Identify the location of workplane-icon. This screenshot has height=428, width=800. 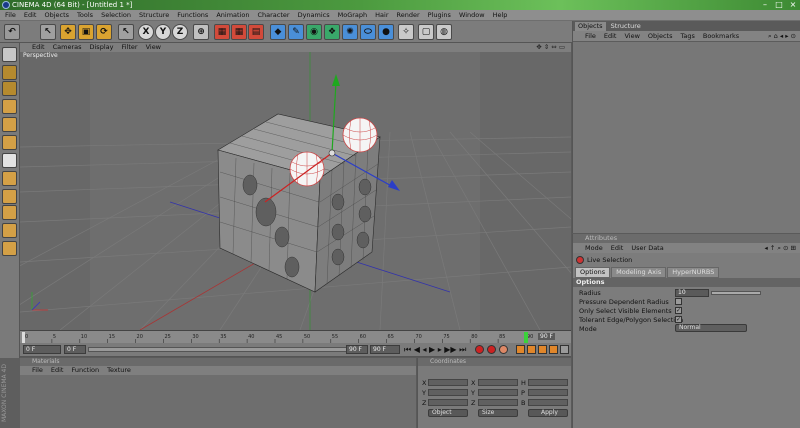
(9, 212).